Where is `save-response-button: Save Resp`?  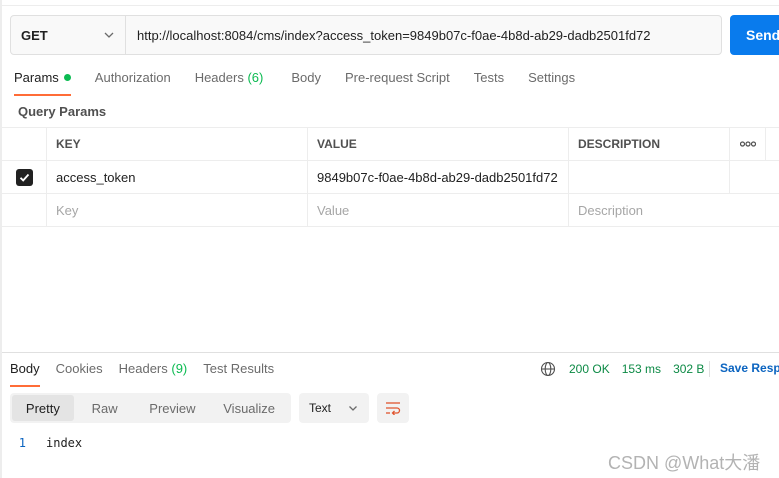
save-response-button: Save Resp is located at coordinates (749, 368).